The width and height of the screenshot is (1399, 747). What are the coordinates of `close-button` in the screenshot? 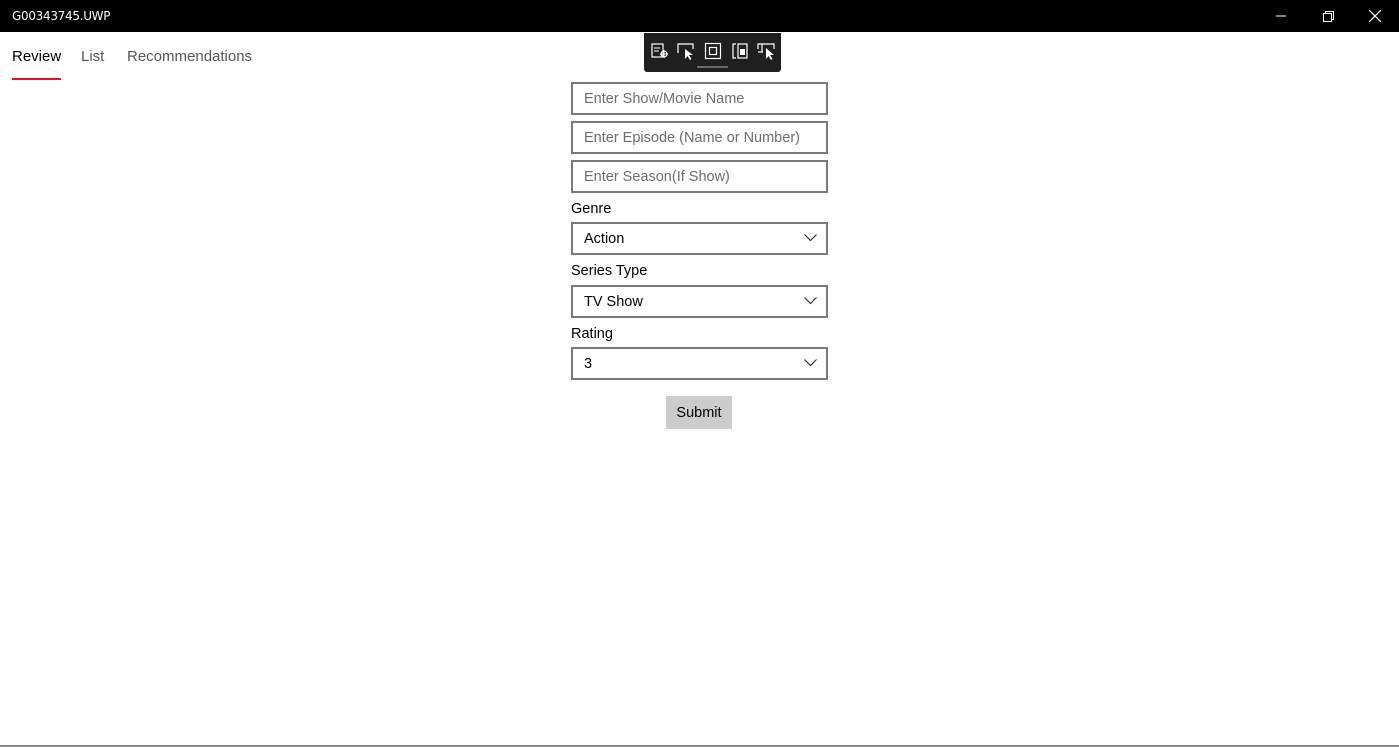 It's located at (1375, 16).